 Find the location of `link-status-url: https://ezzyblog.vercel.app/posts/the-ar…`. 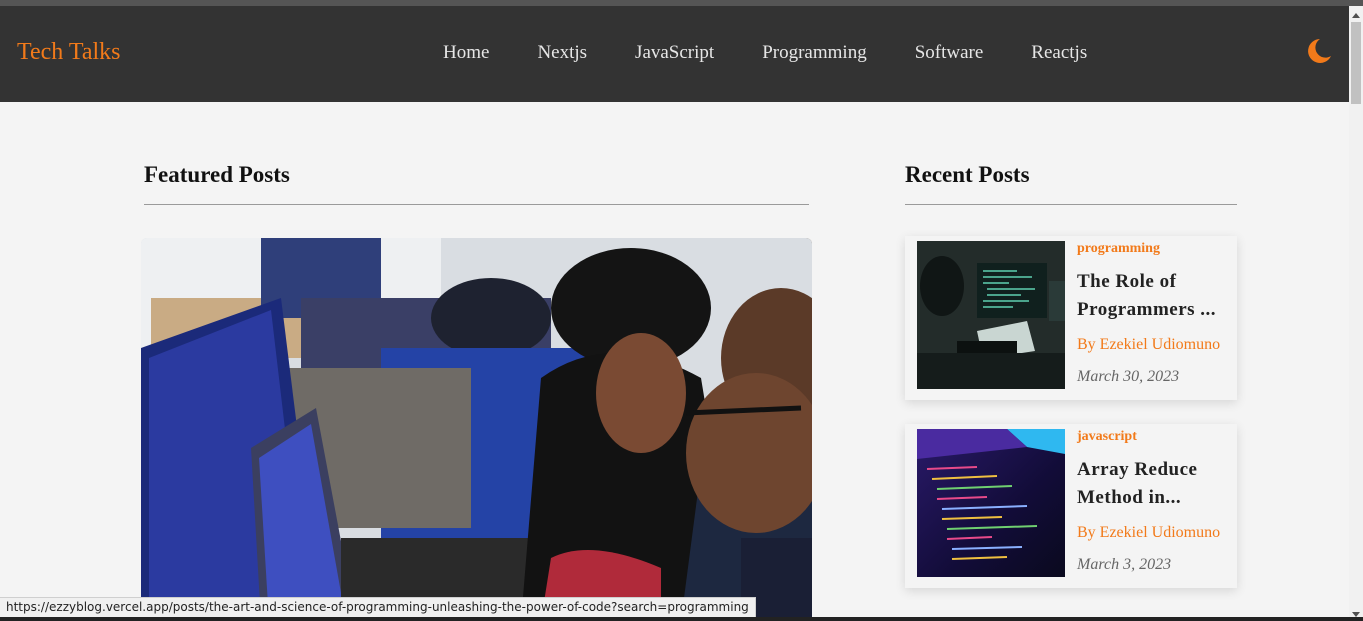

link-status-url: https://ezzyblog.vercel.app/posts/the-ar… is located at coordinates (378, 608).